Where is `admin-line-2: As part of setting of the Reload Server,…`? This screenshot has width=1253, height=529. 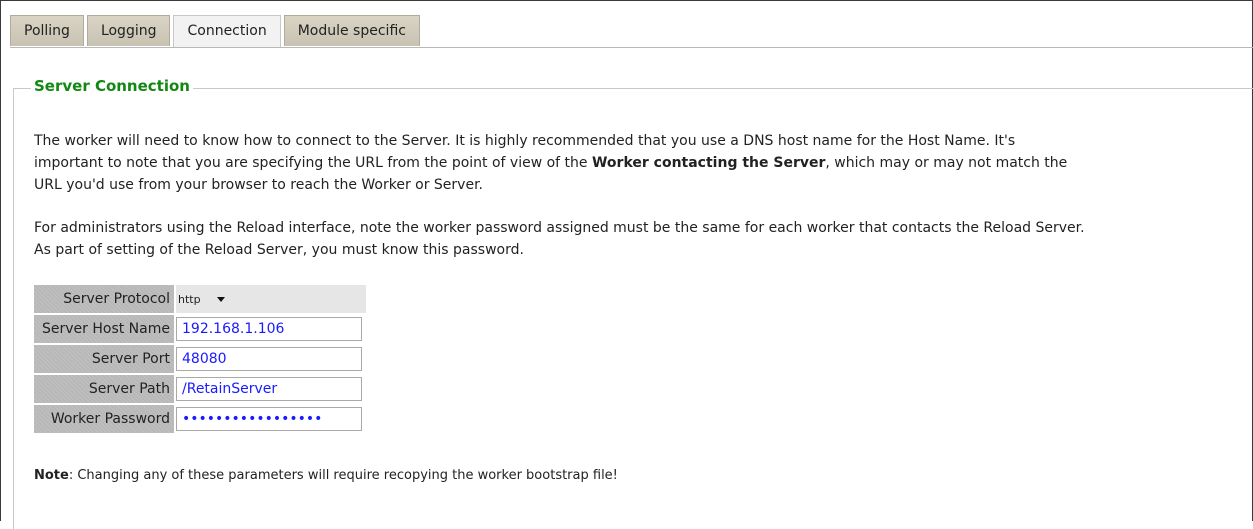
admin-line-2: As part of setting of the Reload Server,… is located at coordinates (279, 250).